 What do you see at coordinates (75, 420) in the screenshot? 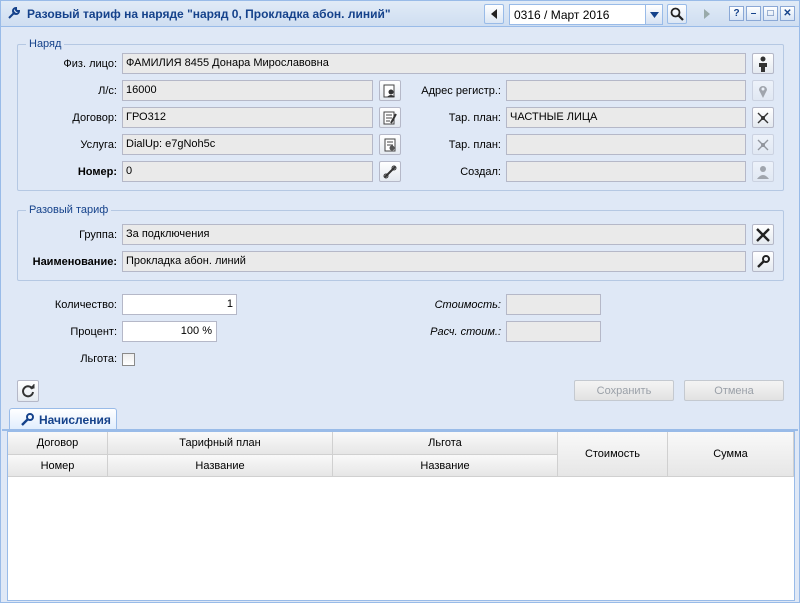
I see `tab-label: Начисления` at bounding box center [75, 420].